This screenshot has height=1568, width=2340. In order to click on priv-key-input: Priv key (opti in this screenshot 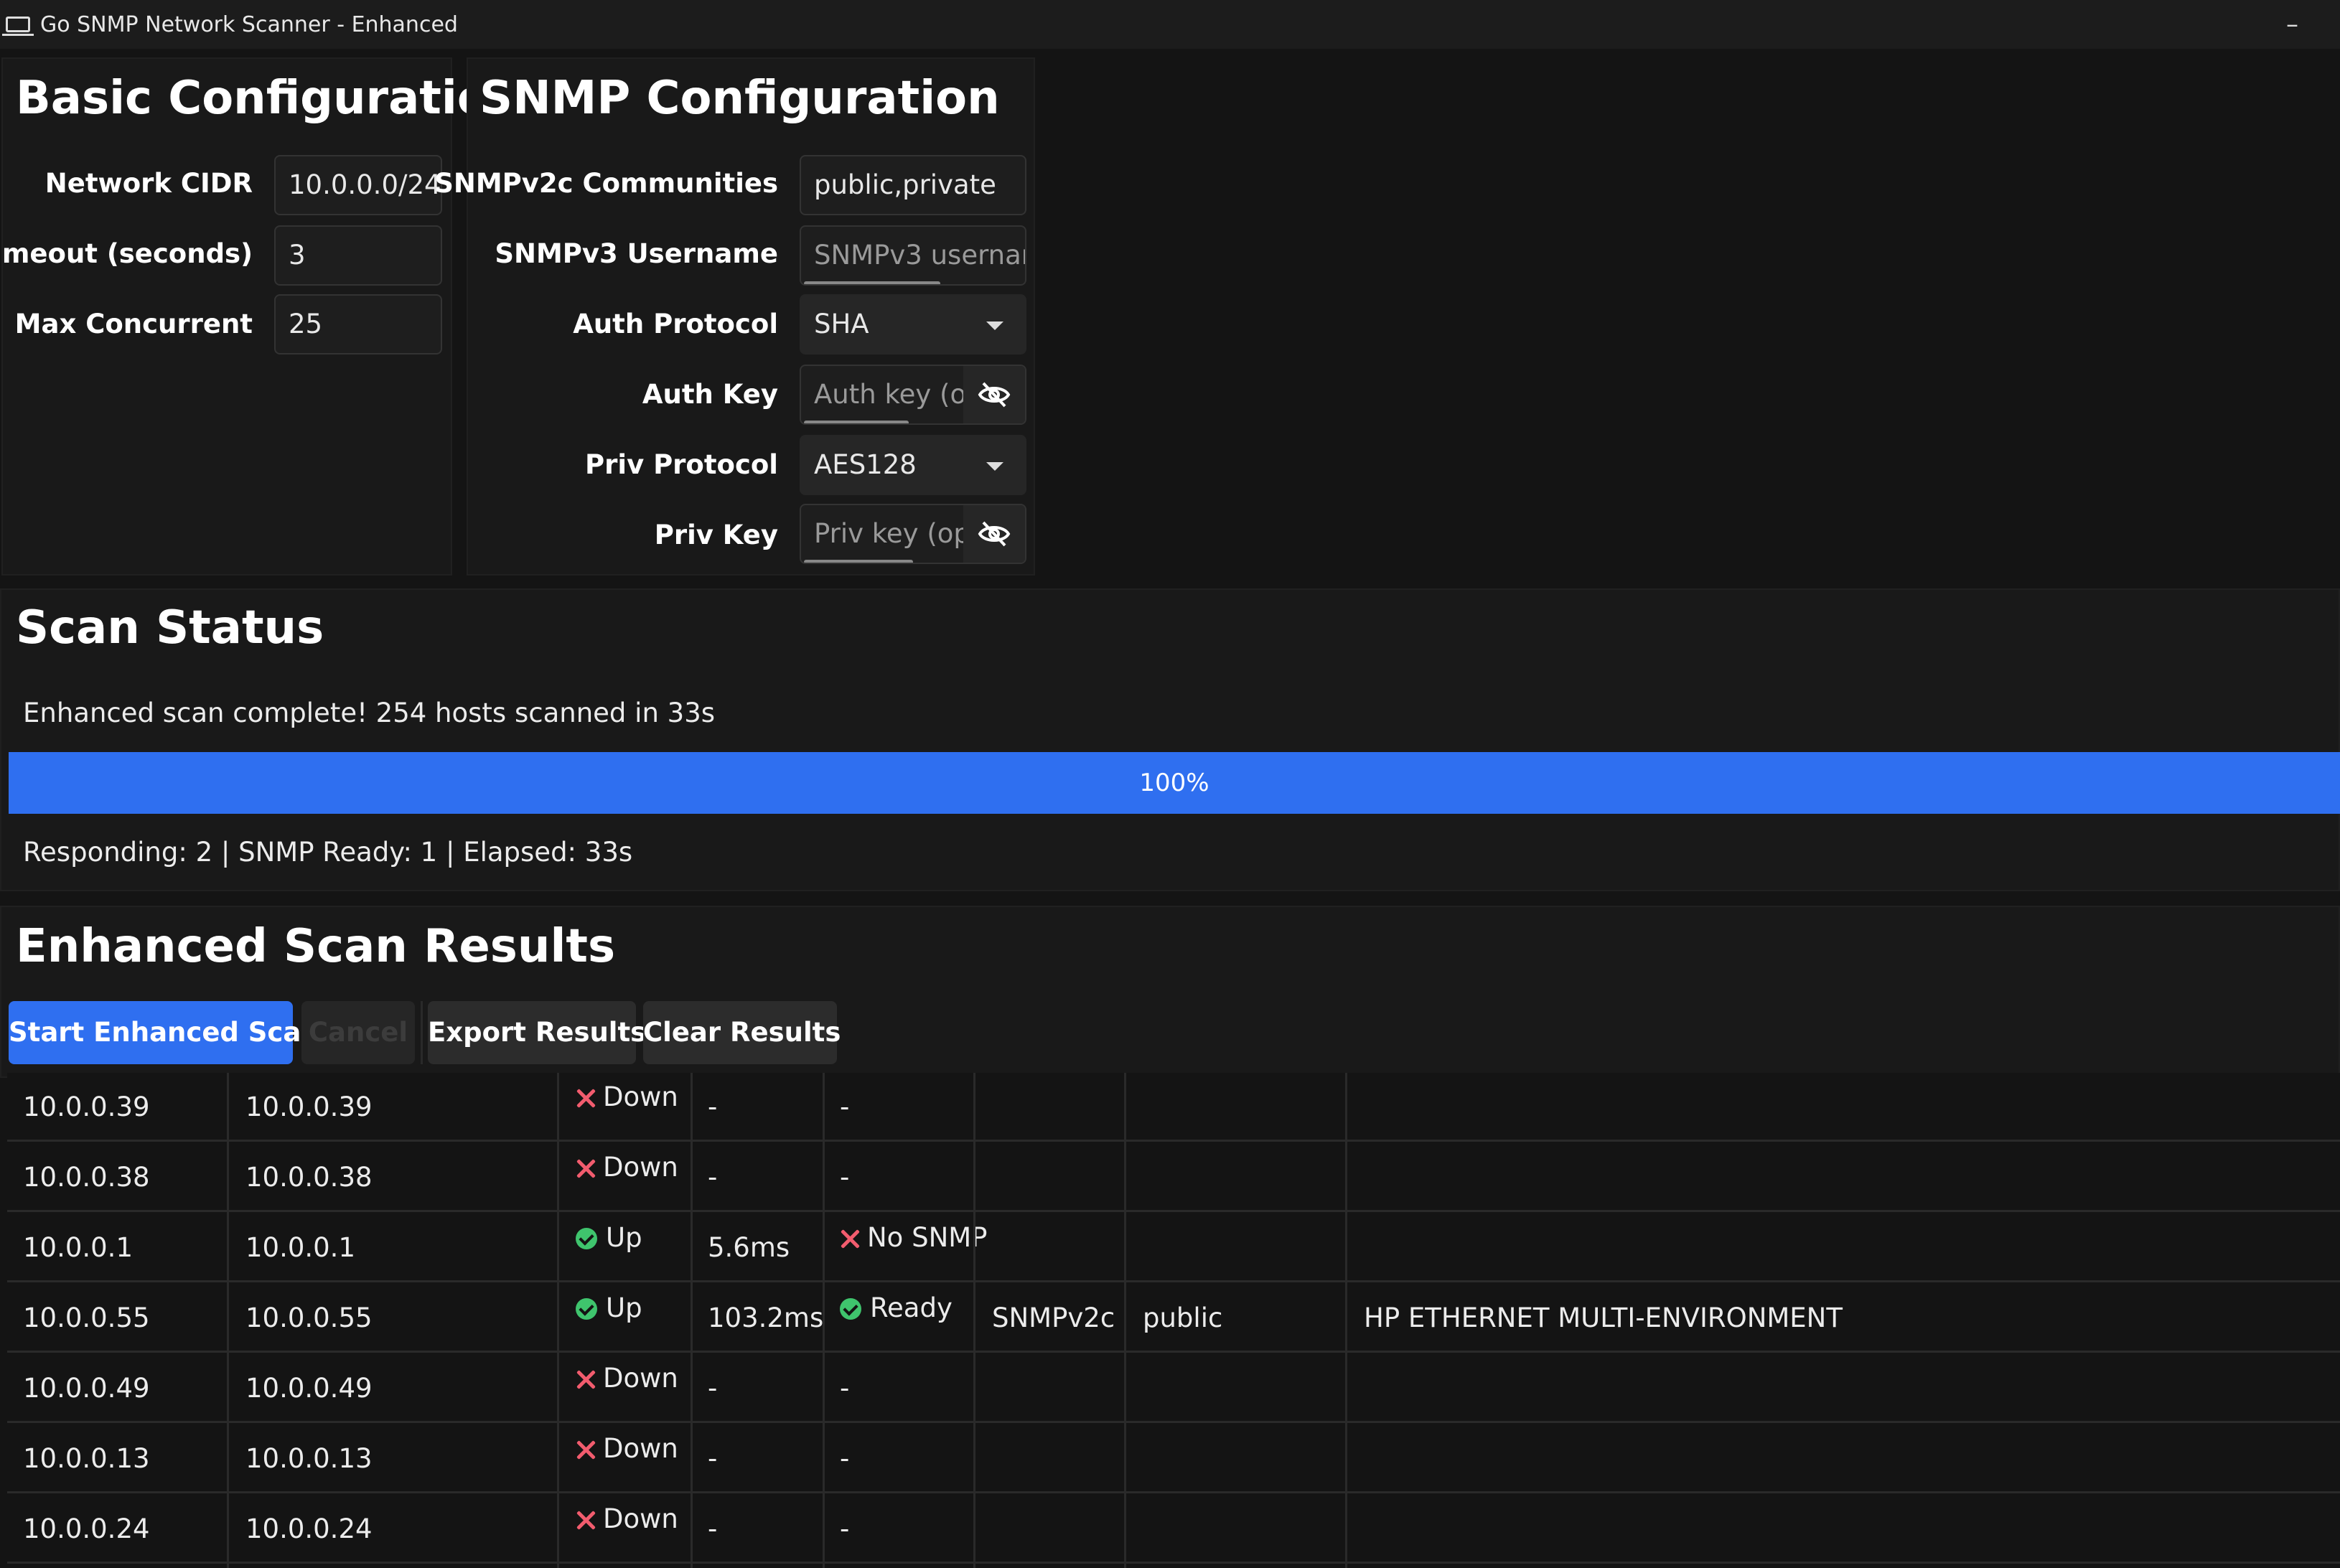, I will do `click(913, 534)`.